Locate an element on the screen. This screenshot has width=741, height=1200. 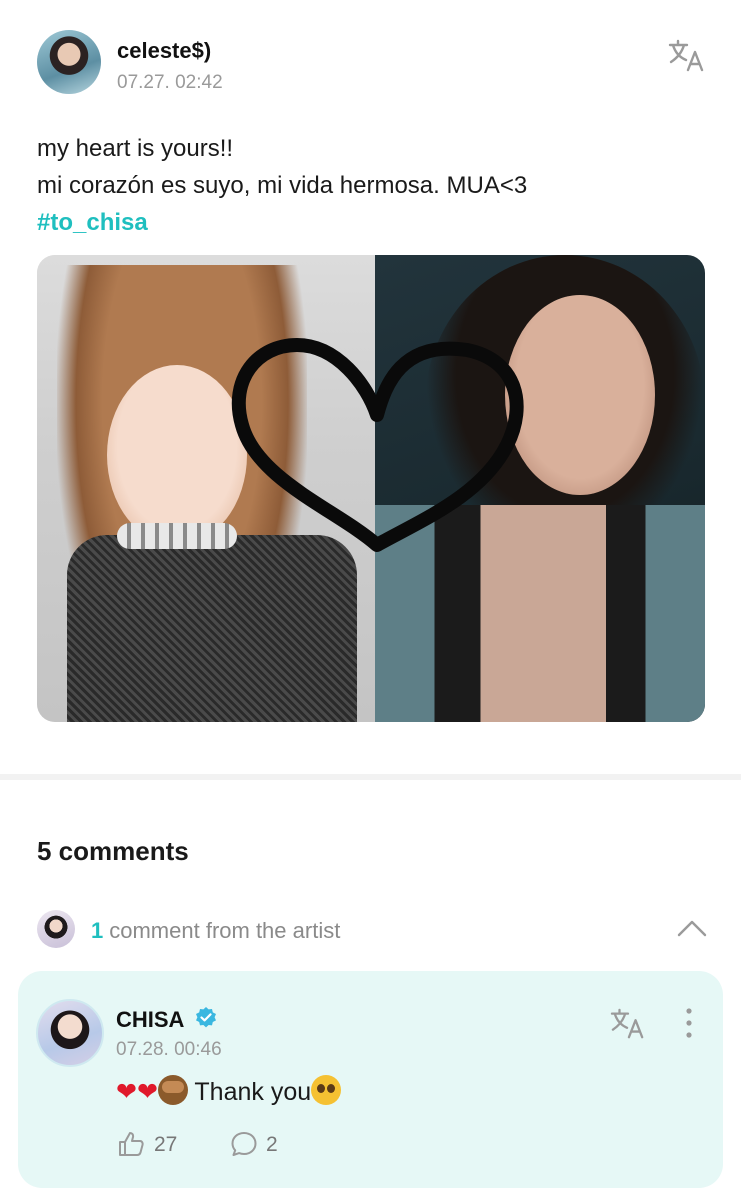
commenter-avatar is located at coordinates (70, 1033).